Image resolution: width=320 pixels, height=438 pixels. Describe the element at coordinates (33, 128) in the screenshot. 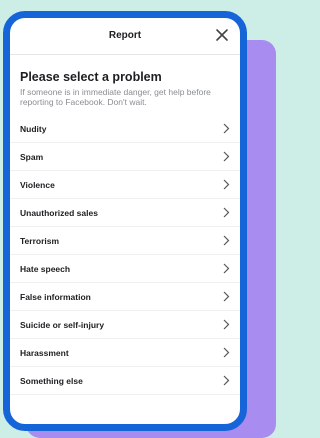

I see `problem-item-label: Nudity` at that location.